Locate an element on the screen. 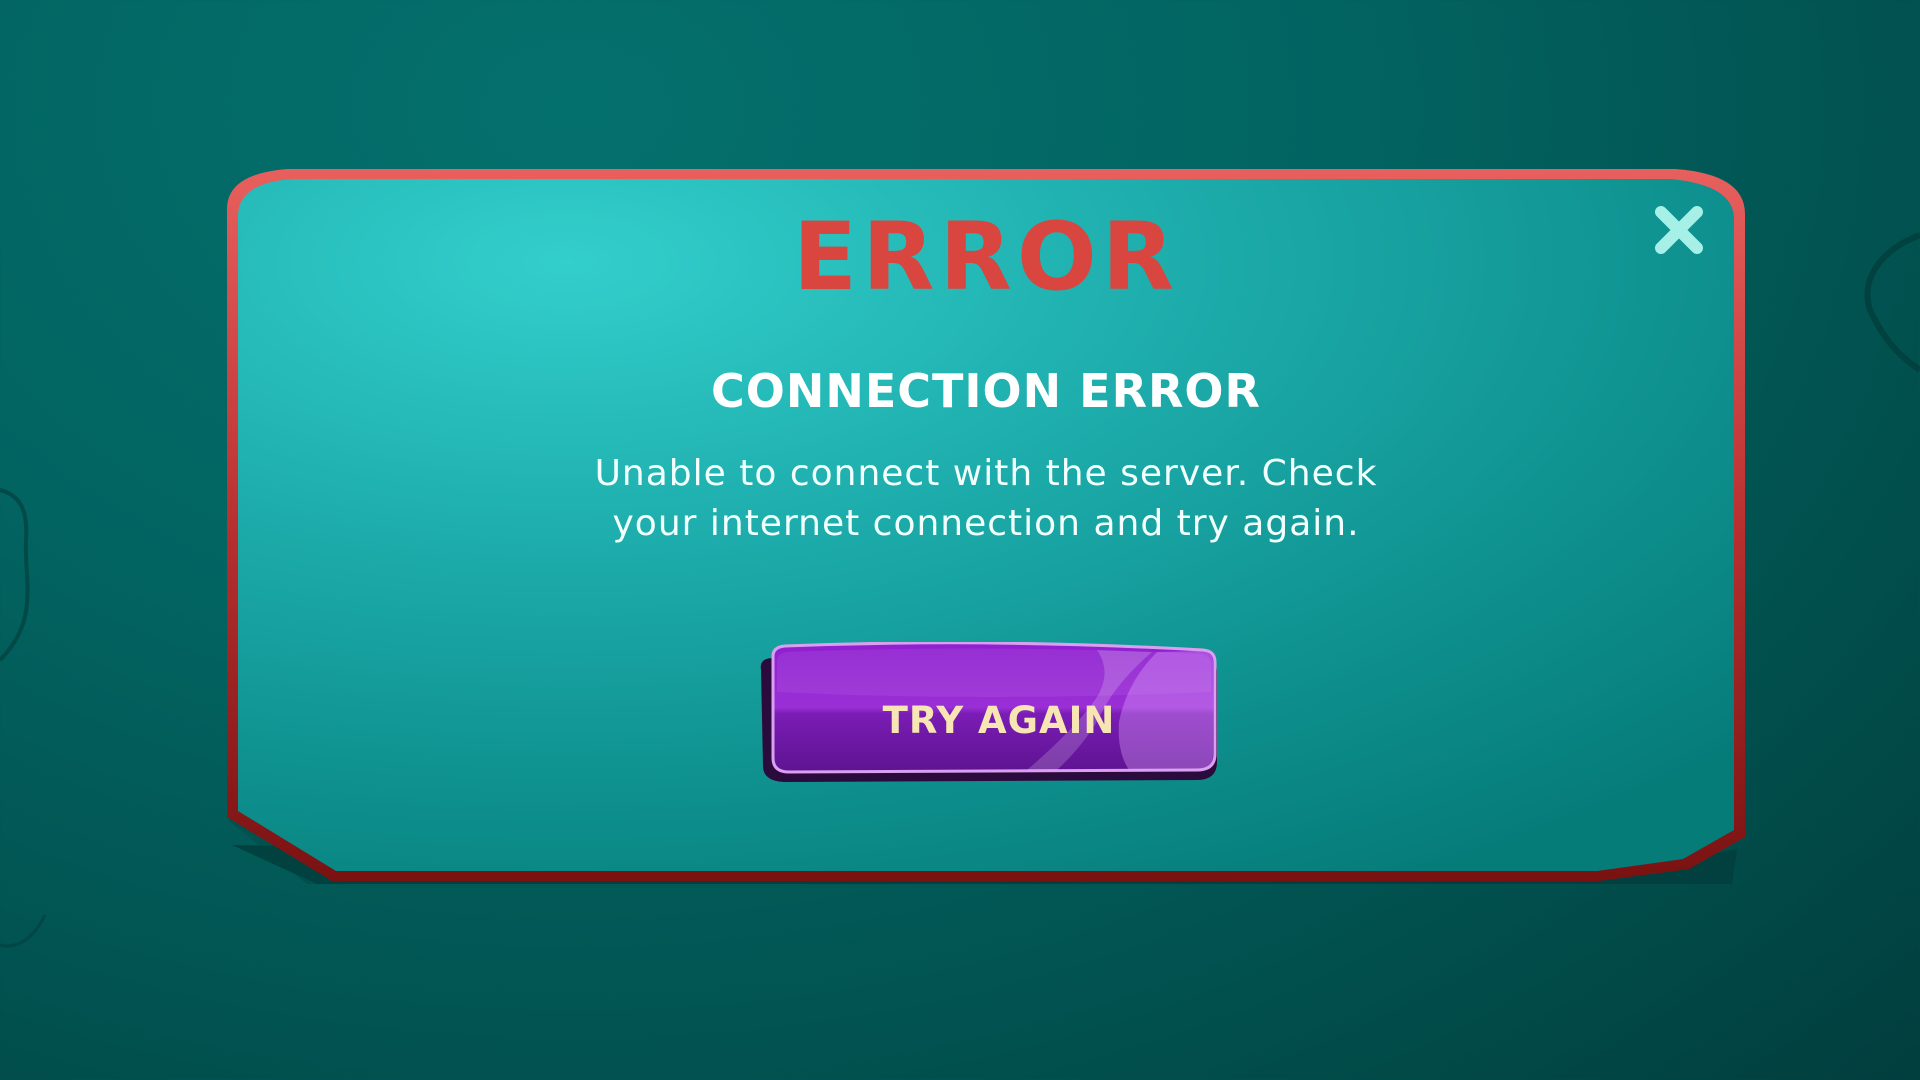  try-again-label: TRY AGAIN is located at coordinates (999, 720).